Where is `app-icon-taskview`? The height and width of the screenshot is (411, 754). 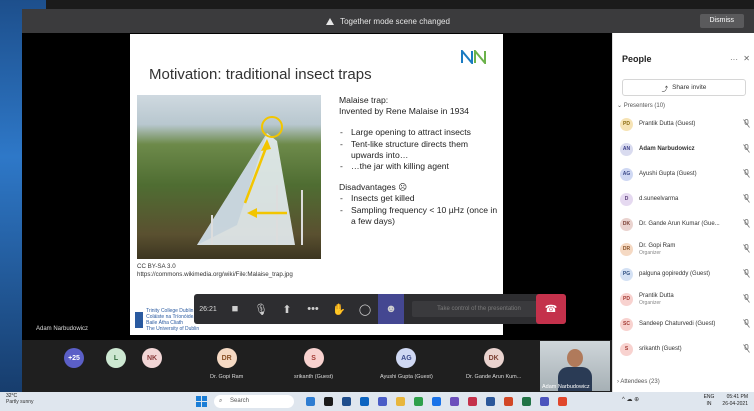 app-icon-taskview is located at coordinates (328, 401).